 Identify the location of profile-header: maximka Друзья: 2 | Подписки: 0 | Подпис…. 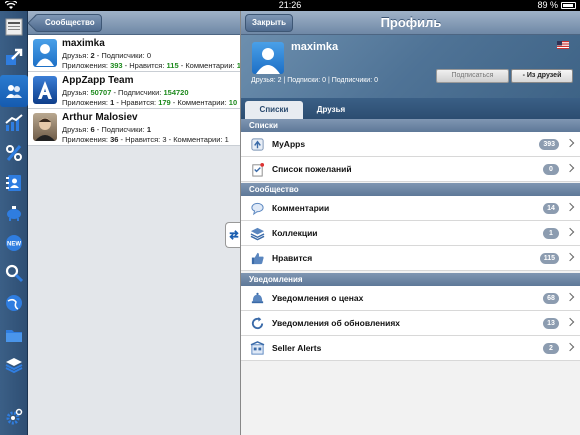
(410, 66).